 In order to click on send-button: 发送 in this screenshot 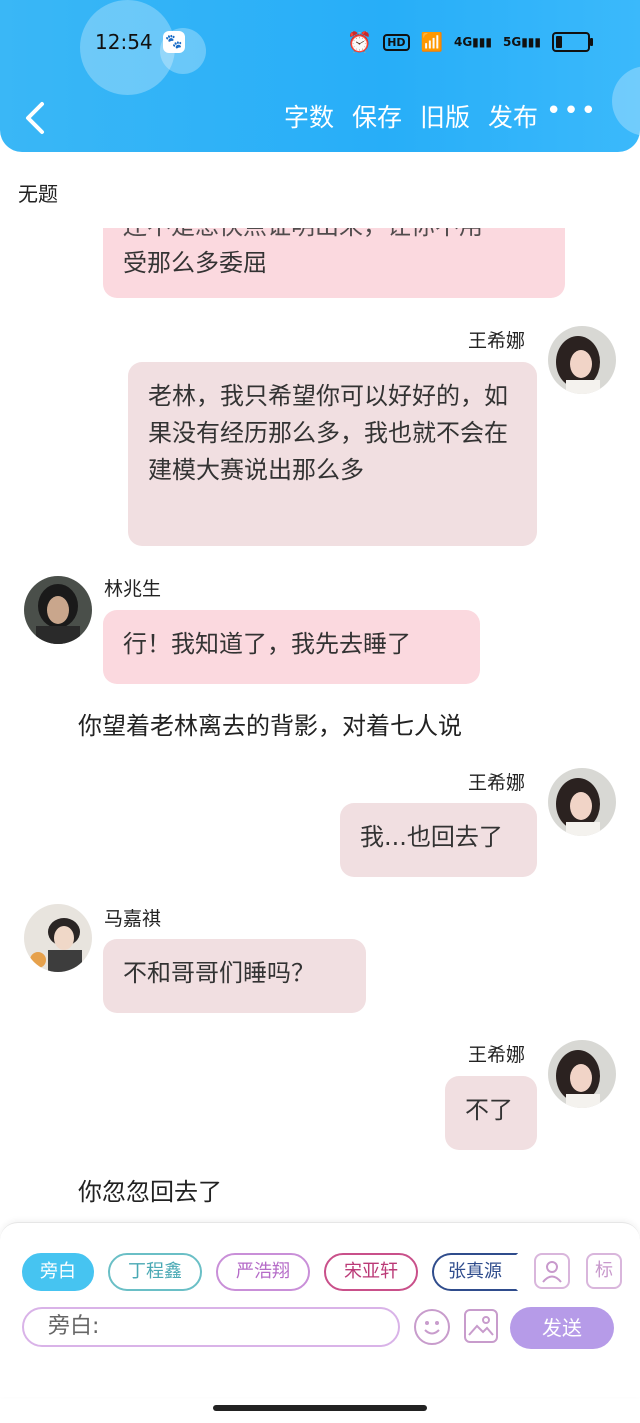, I will do `click(562, 1328)`.